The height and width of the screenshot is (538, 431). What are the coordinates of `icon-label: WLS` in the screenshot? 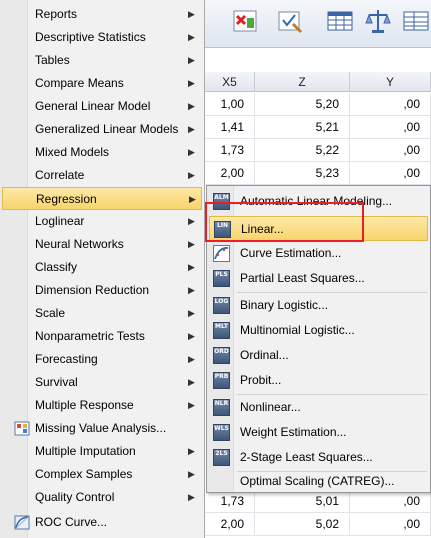 It's located at (221, 432).